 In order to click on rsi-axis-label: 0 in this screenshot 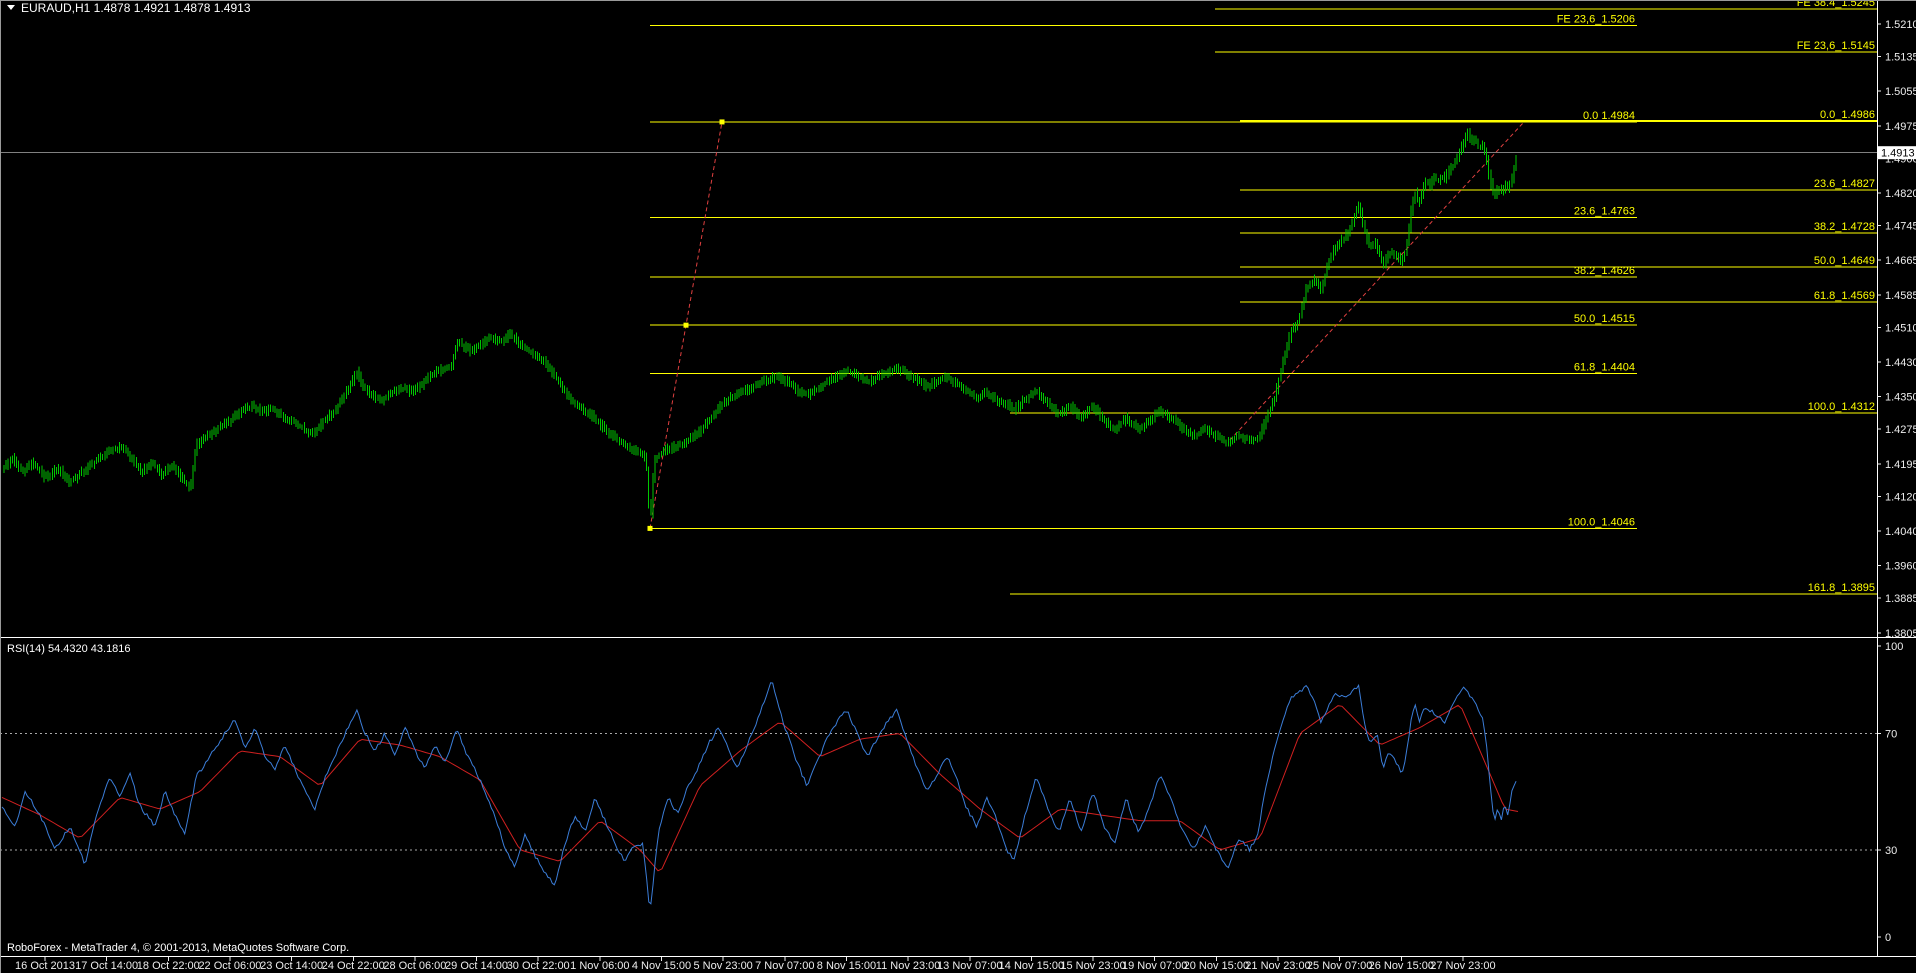, I will do `click(1888, 938)`.